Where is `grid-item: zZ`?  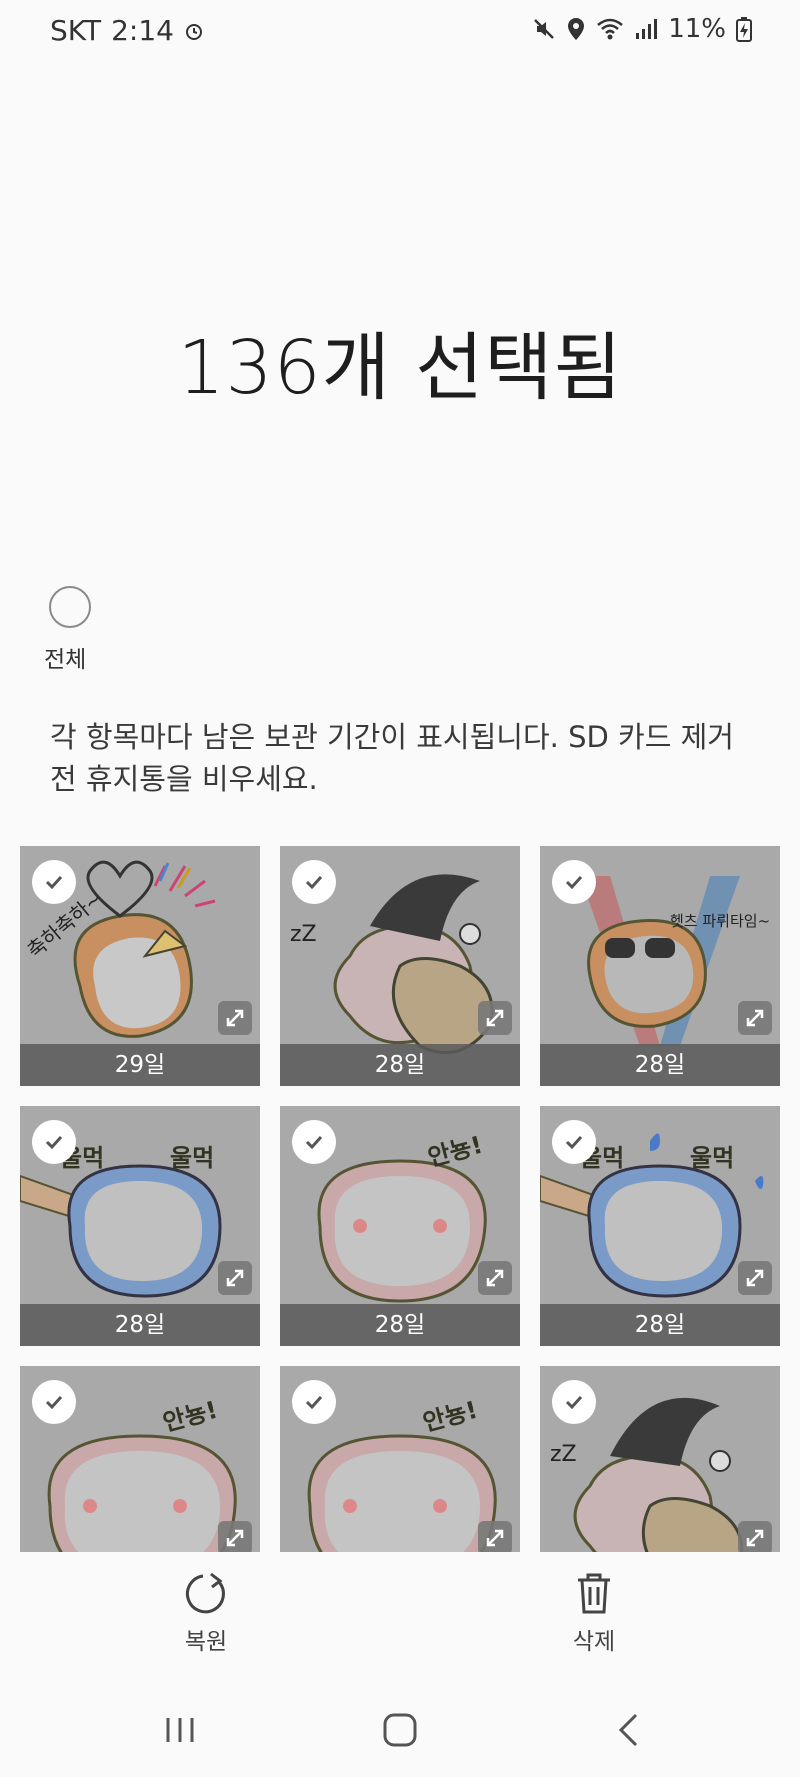 grid-item: zZ is located at coordinates (660, 1459).